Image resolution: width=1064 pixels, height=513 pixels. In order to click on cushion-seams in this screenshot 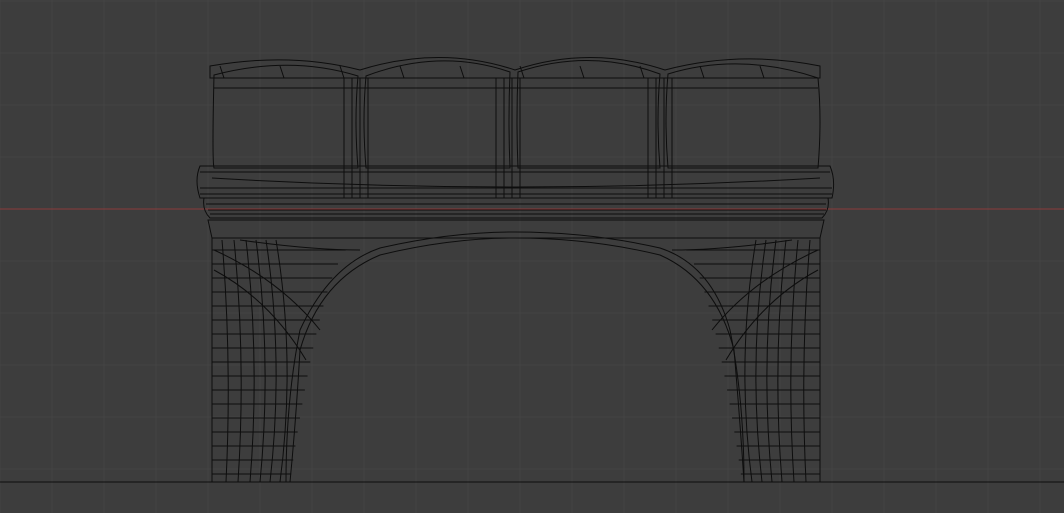, I will do `click(516, 131)`.